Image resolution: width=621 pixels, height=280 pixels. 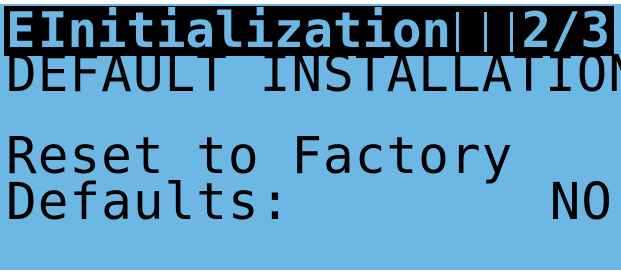 I want to click on bezel-bottom, so click(x=310, y=275).